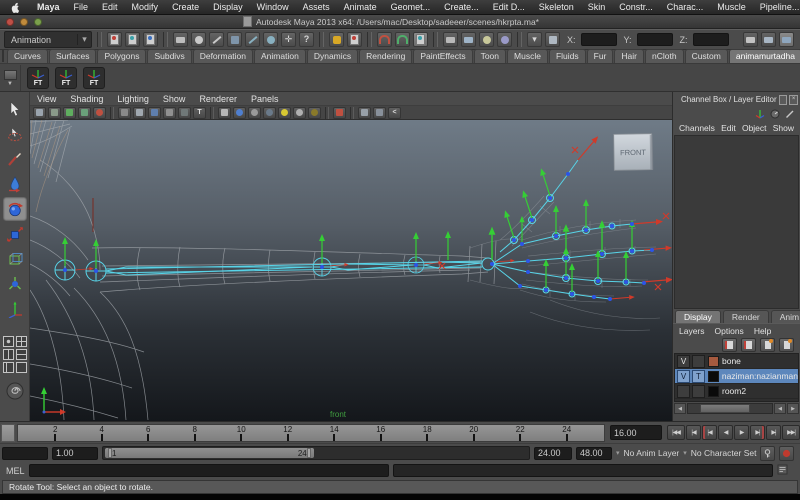 Image resolution: width=800 pixels, height=500 pixels. What do you see at coordinates (25, 453) in the screenshot?
I see `animation-start-input` at bounding box center [25, 453].